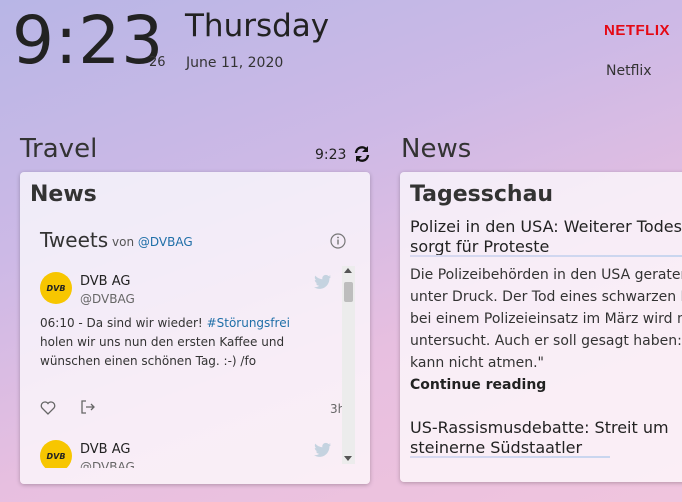 Image resolution: width=682 pixels, height=502 pixels. I want to click on tweet-text-start: 06:10 - Da sind wir wieder!, so click(123, 323).